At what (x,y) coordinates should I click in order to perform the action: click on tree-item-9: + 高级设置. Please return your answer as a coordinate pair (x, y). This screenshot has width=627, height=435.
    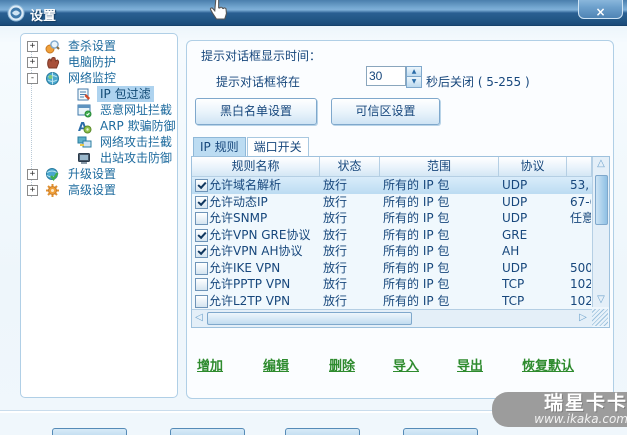
    Looking at the image, I should click on (99, 190).